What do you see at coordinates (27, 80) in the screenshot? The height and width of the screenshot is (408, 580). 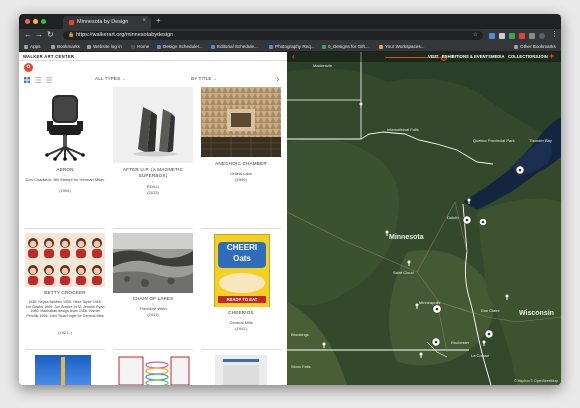 I see `grid-view-icon` at bounding box center [27, 80].